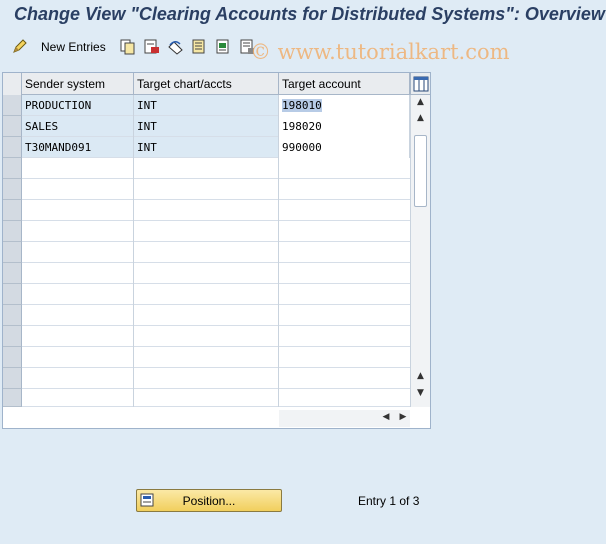 The height and width of the screenshot is (544, 606). What do you see at coordinates (386, 419) in the screenshot?
I see `scroll-left-icon: ◀` at bounding box center [386, 419].